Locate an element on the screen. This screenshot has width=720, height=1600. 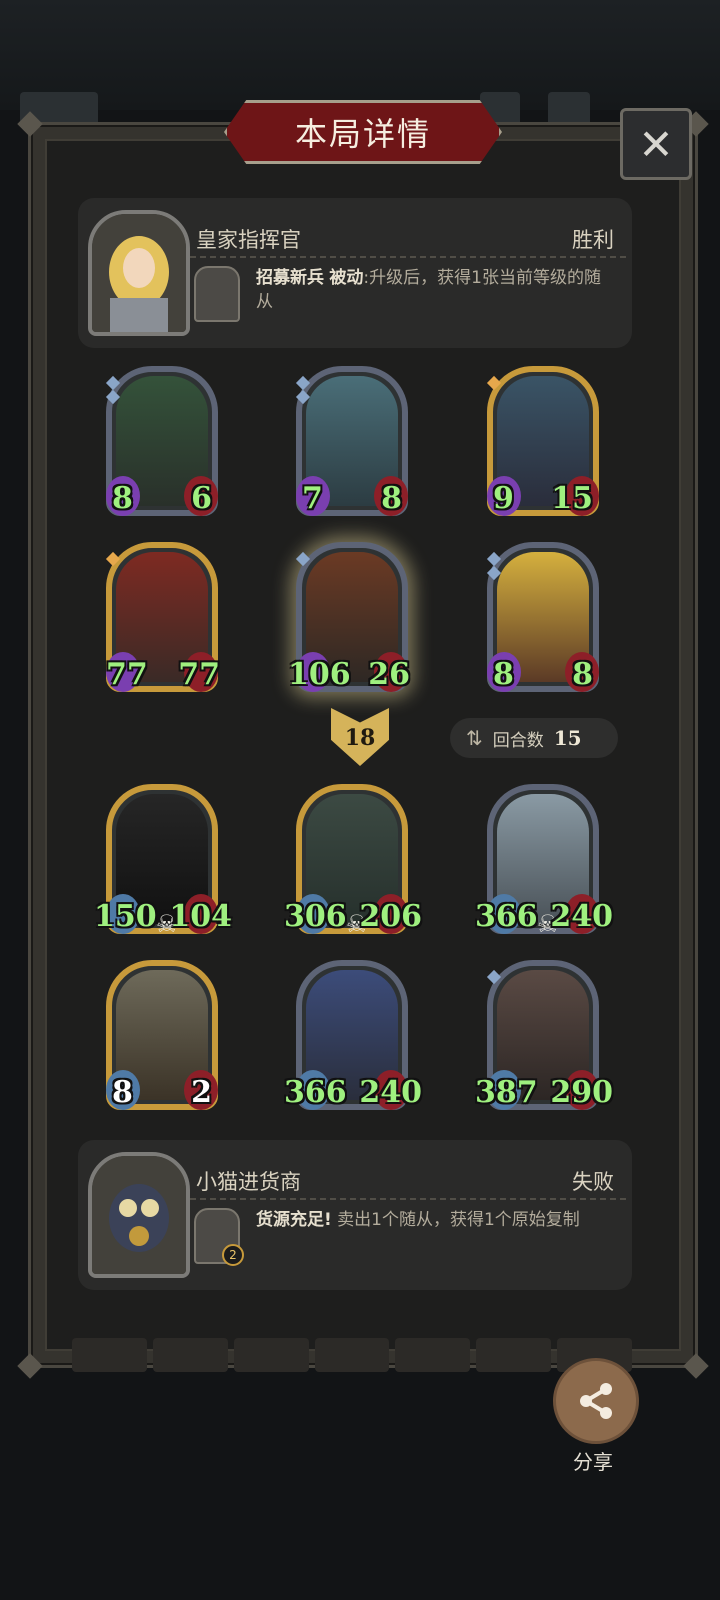
round-count: ⇅ 回合数 15 is located at coordinates (534, 738).